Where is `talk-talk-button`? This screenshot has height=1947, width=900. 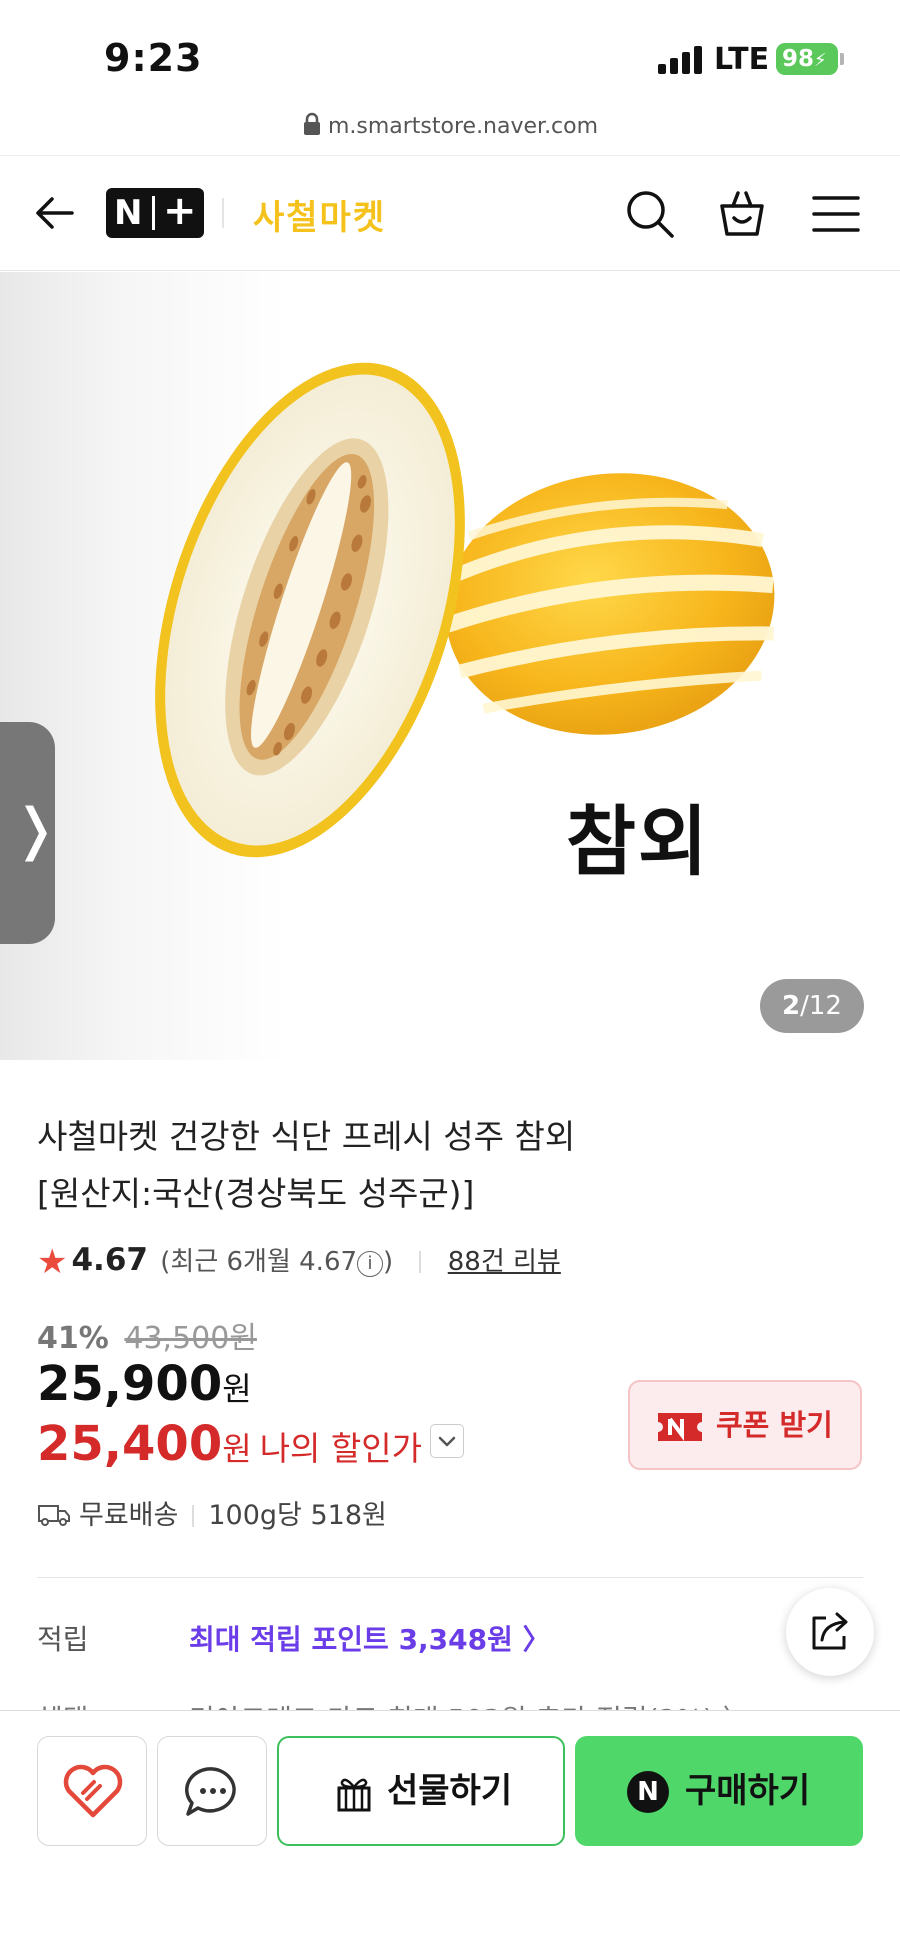 talk-talk-button is located at coordinates (212, 1791).